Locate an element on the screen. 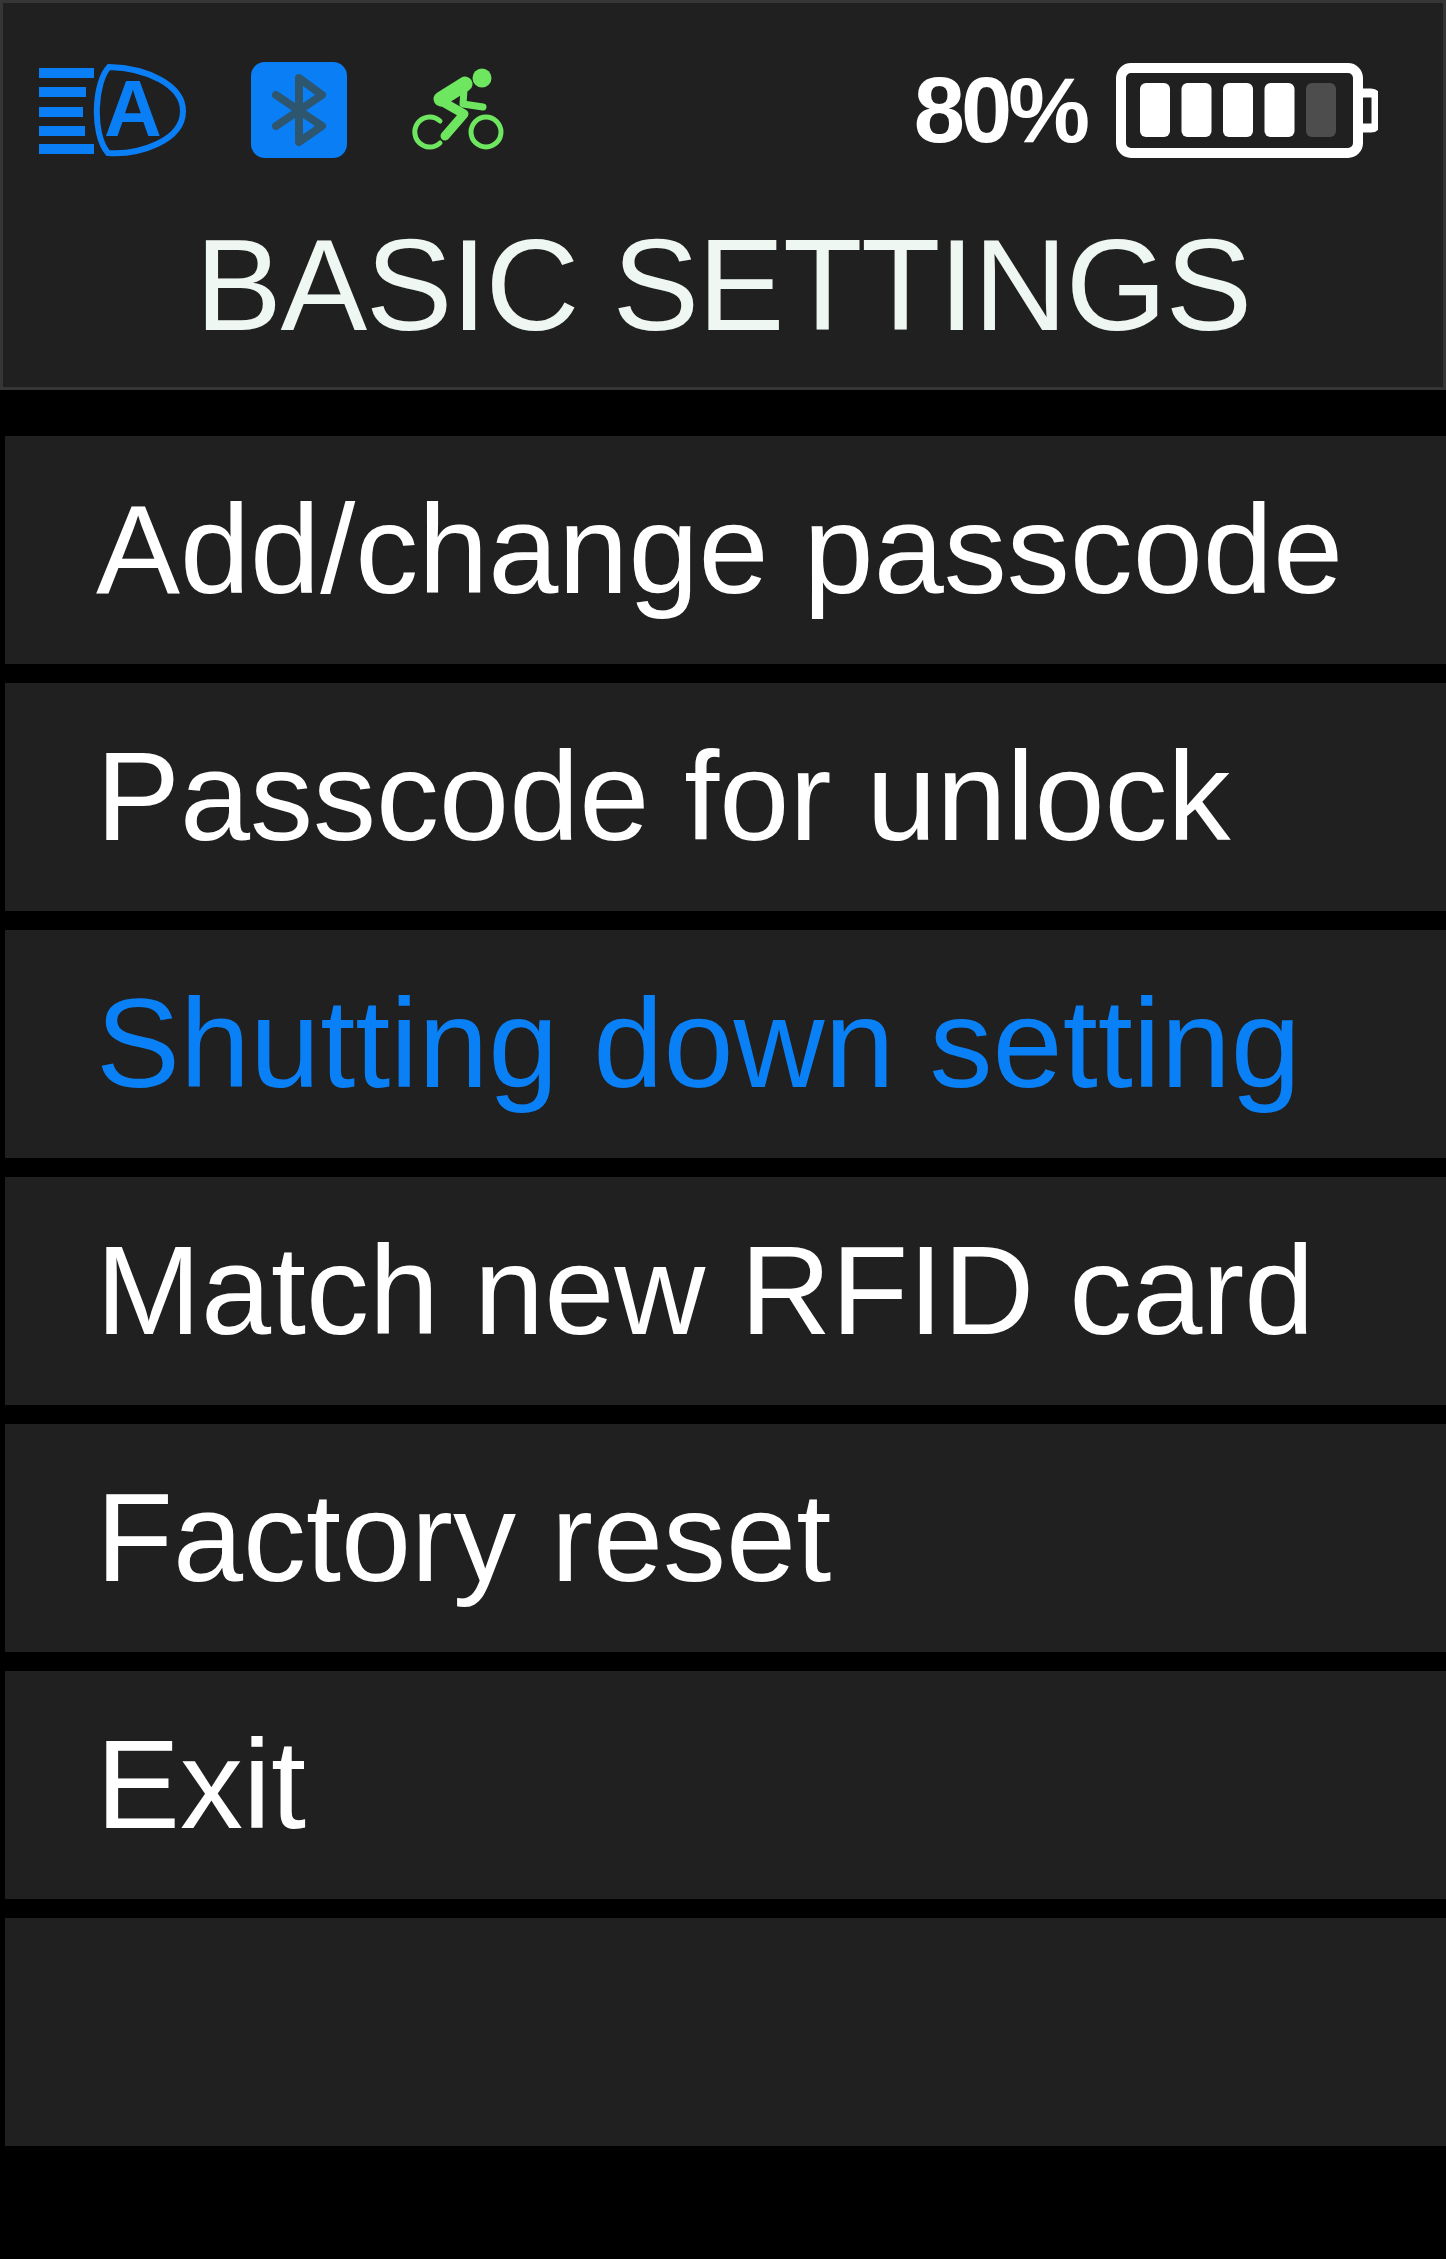 This screenshot has height=2259, width=1446. battery-percentage: 80% is located at coordinates (999, 110).